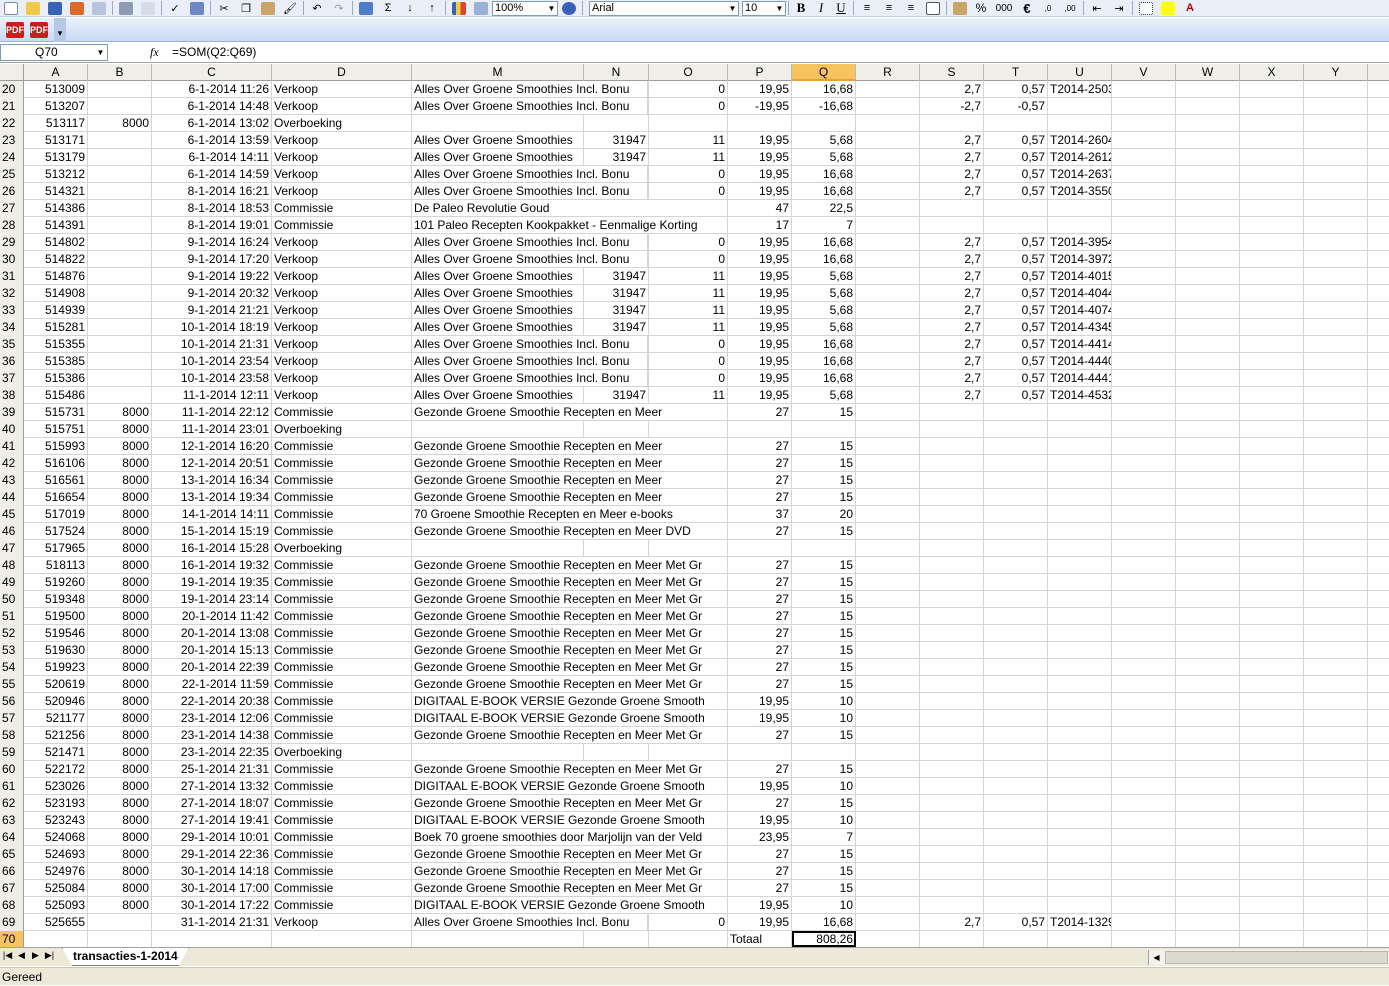  What do you see at coordinates (290, 8) in the screenshot?
I see `format-painter-icon: 🖌` at bounding box center [290, 8].